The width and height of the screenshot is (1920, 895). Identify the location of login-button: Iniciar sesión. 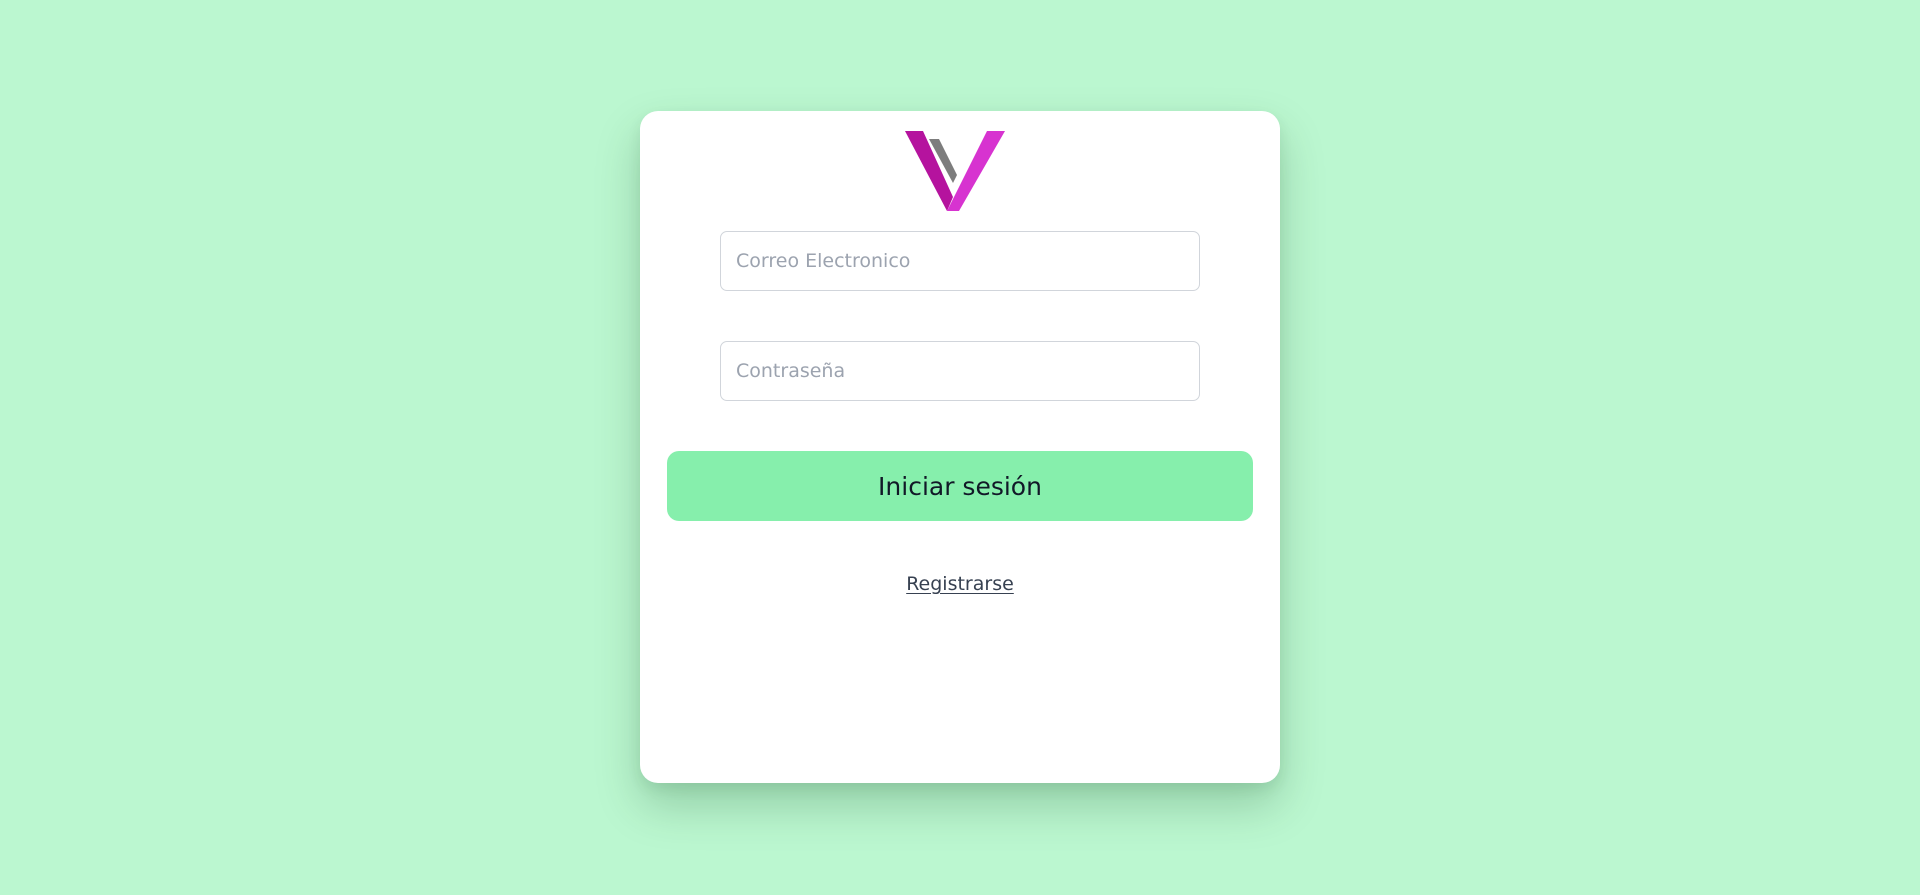
(960, 486).